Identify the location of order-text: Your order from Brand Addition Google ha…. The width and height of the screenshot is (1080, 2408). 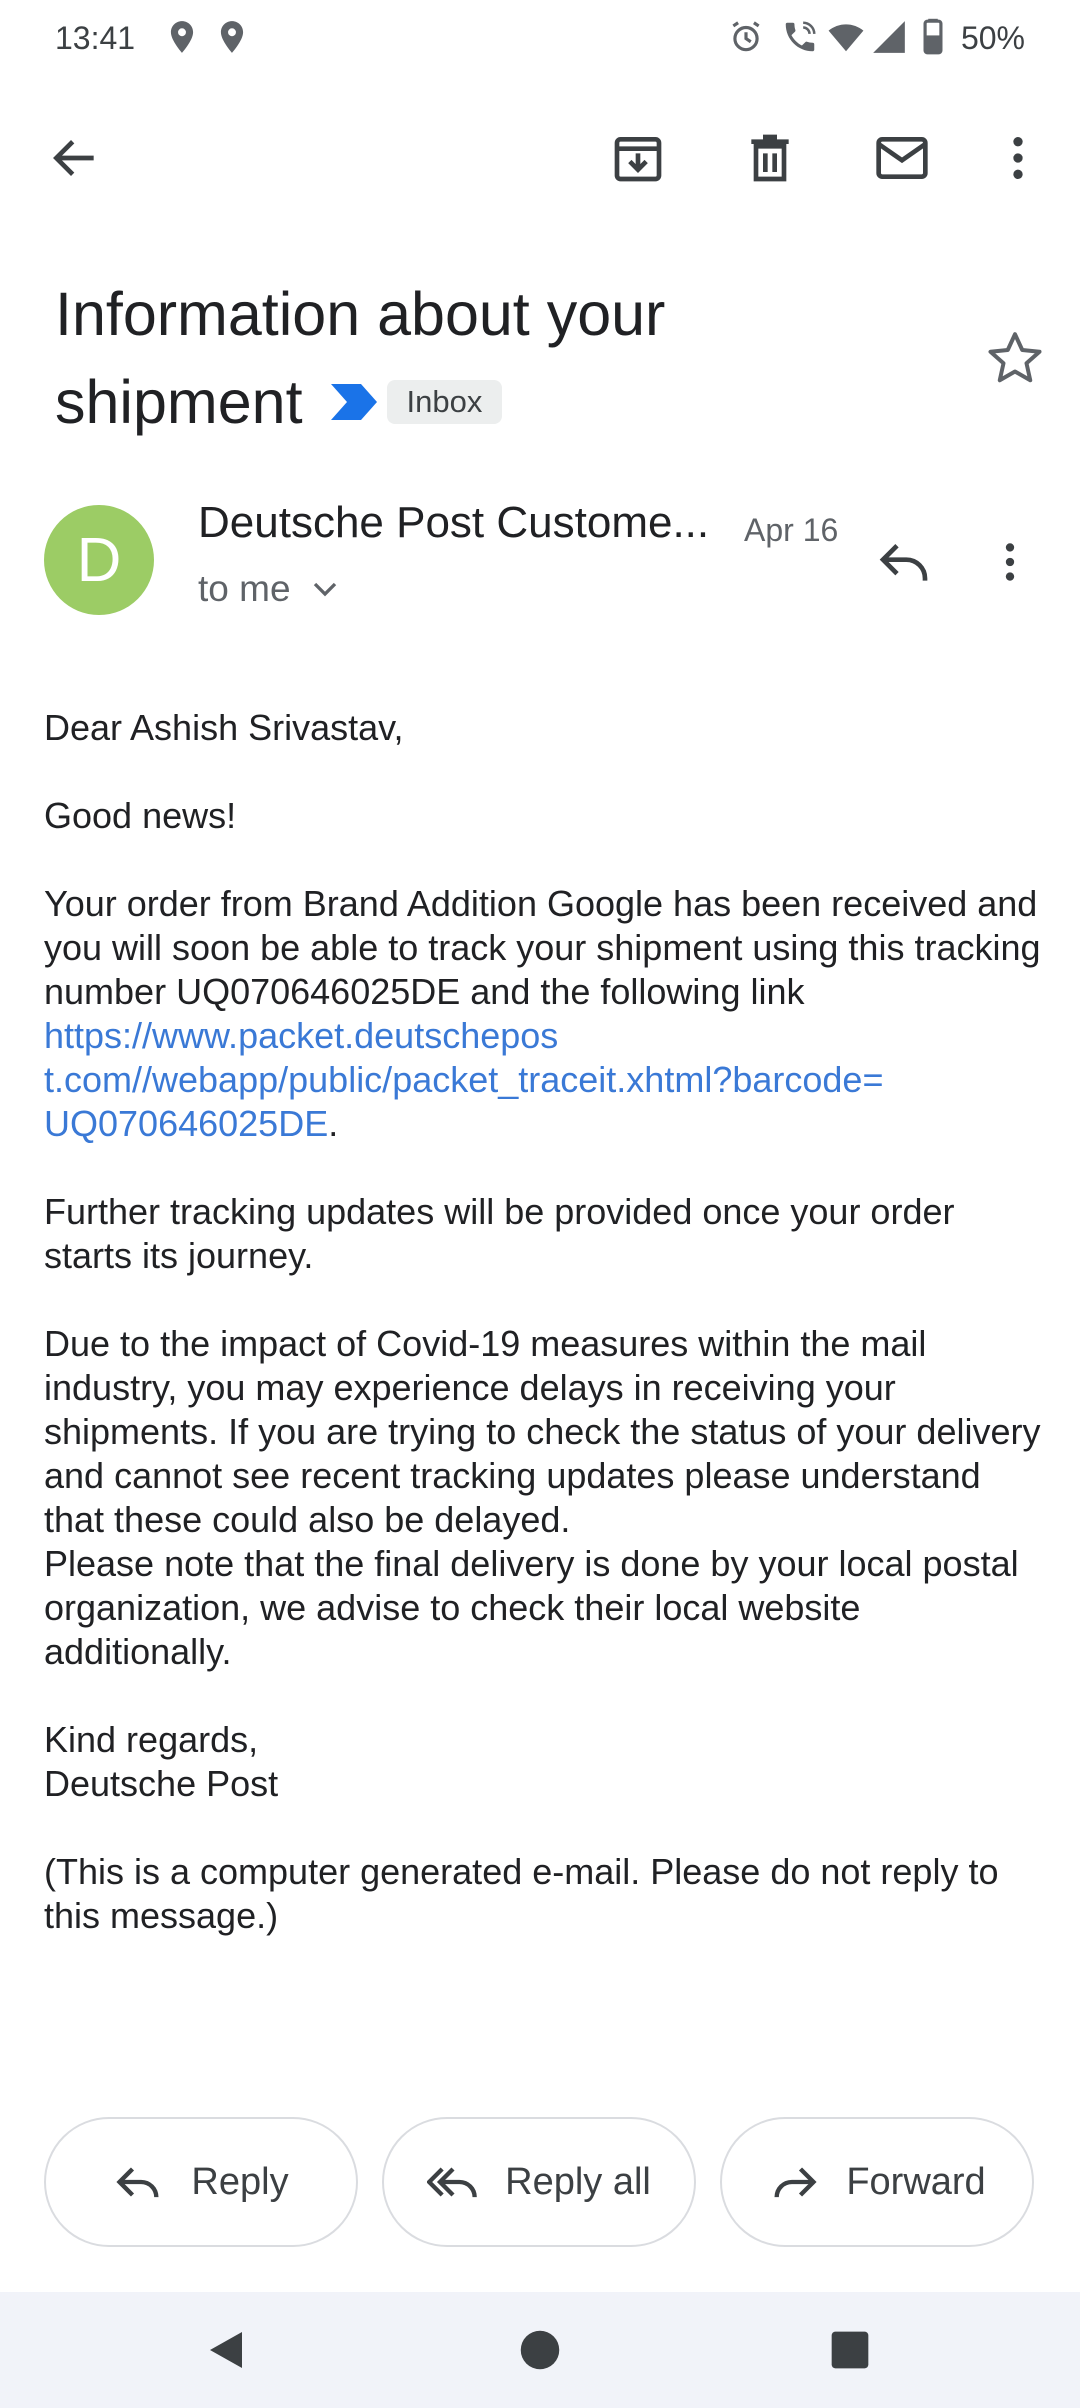
(542, 947).